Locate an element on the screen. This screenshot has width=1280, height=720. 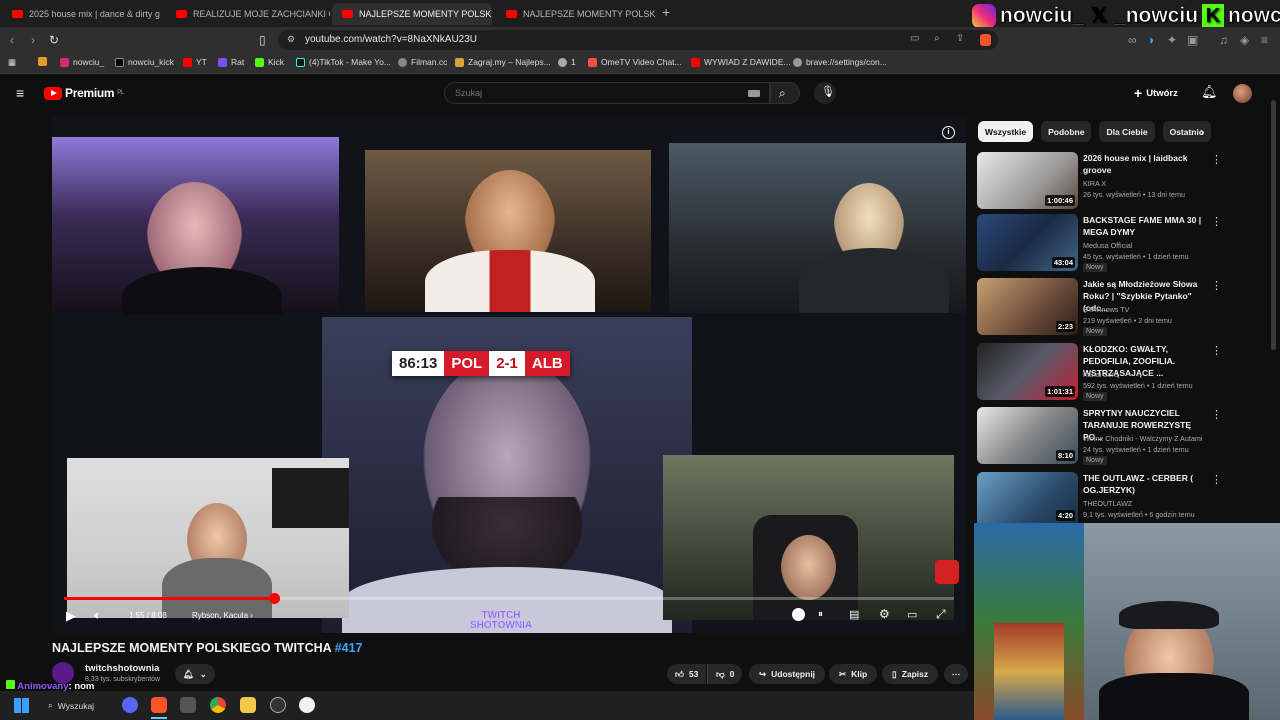
extensions-icon: ✦ is located at coordinates (1172, 40).